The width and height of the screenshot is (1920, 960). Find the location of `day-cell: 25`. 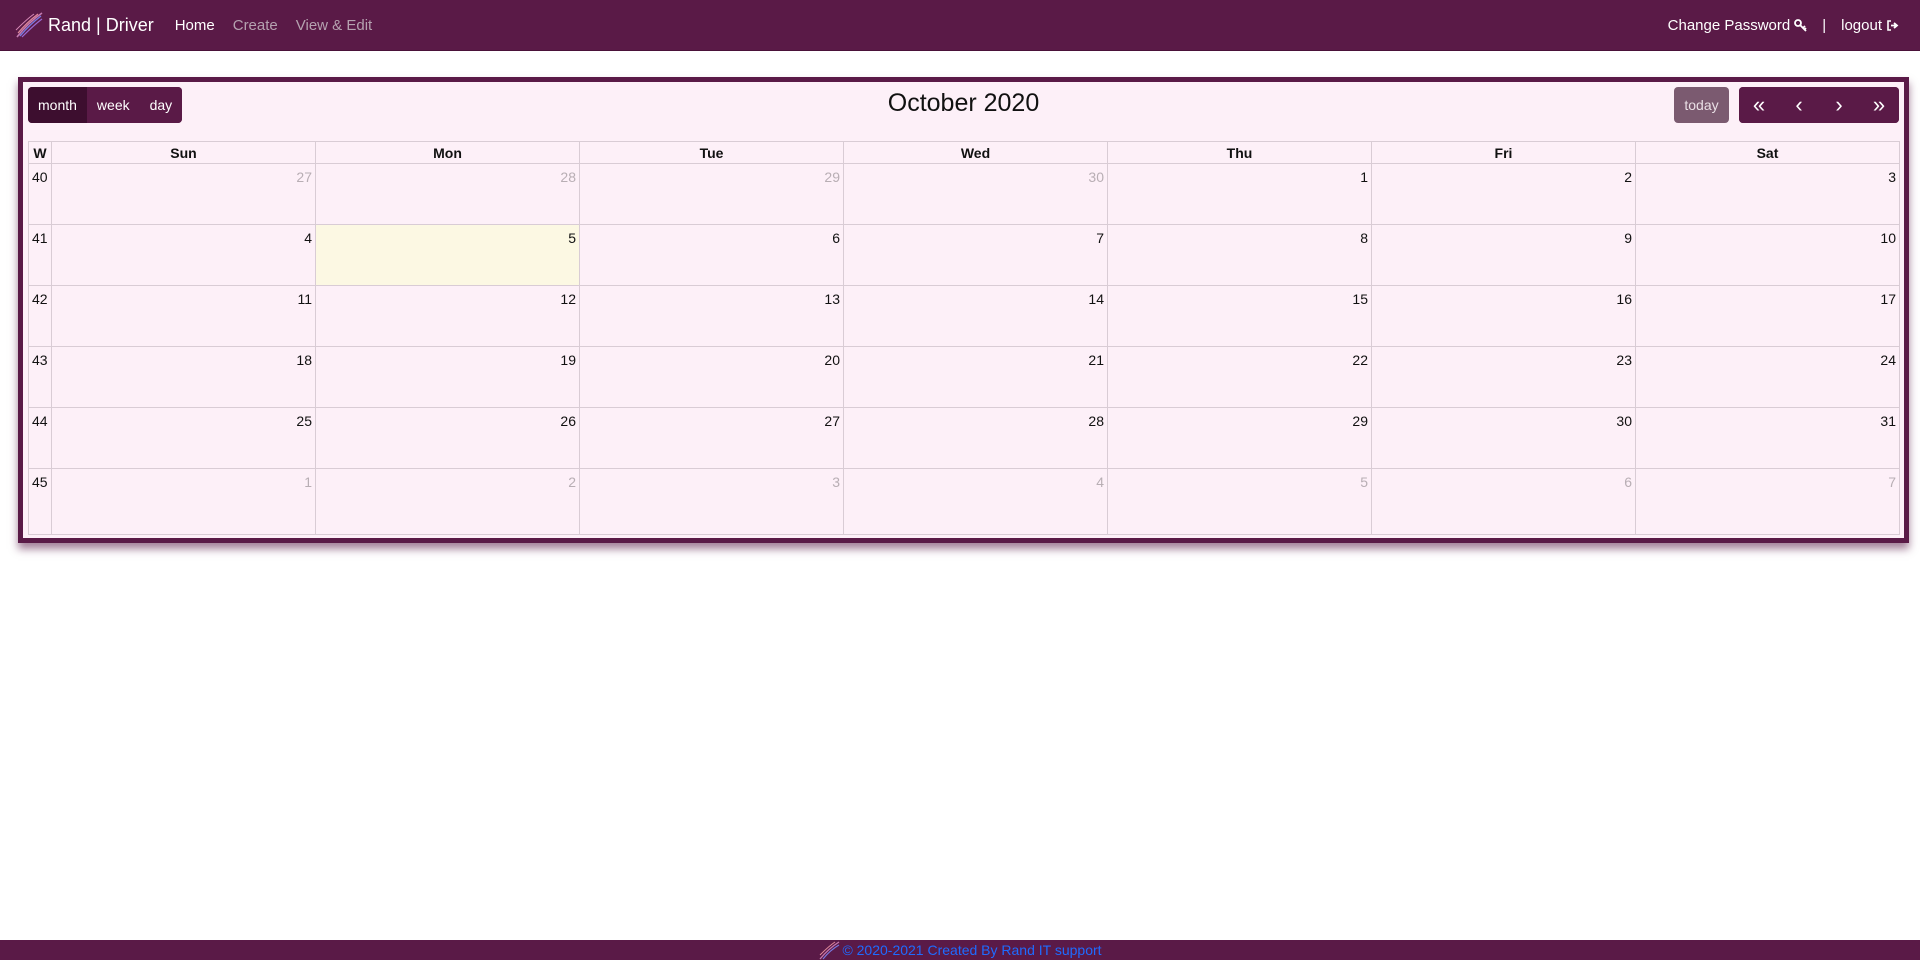

day-cell: 25 is located at coordinates (183, 438).